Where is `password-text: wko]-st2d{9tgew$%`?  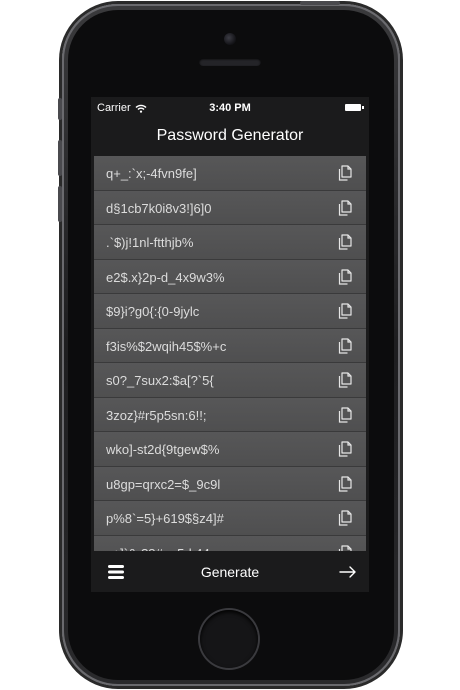
password-text: wko]-st2d{9tgew$% is located at coordinates (163, 449).